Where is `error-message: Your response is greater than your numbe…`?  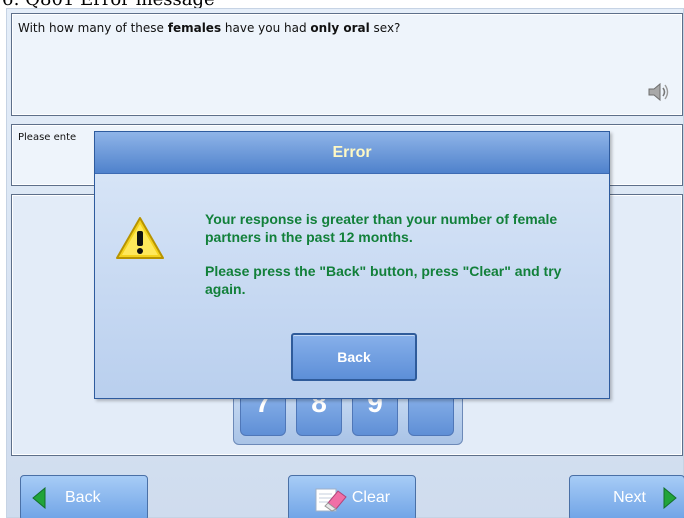 error-message: Your response is greater than your numbe… is located at coordinates (405, 254).